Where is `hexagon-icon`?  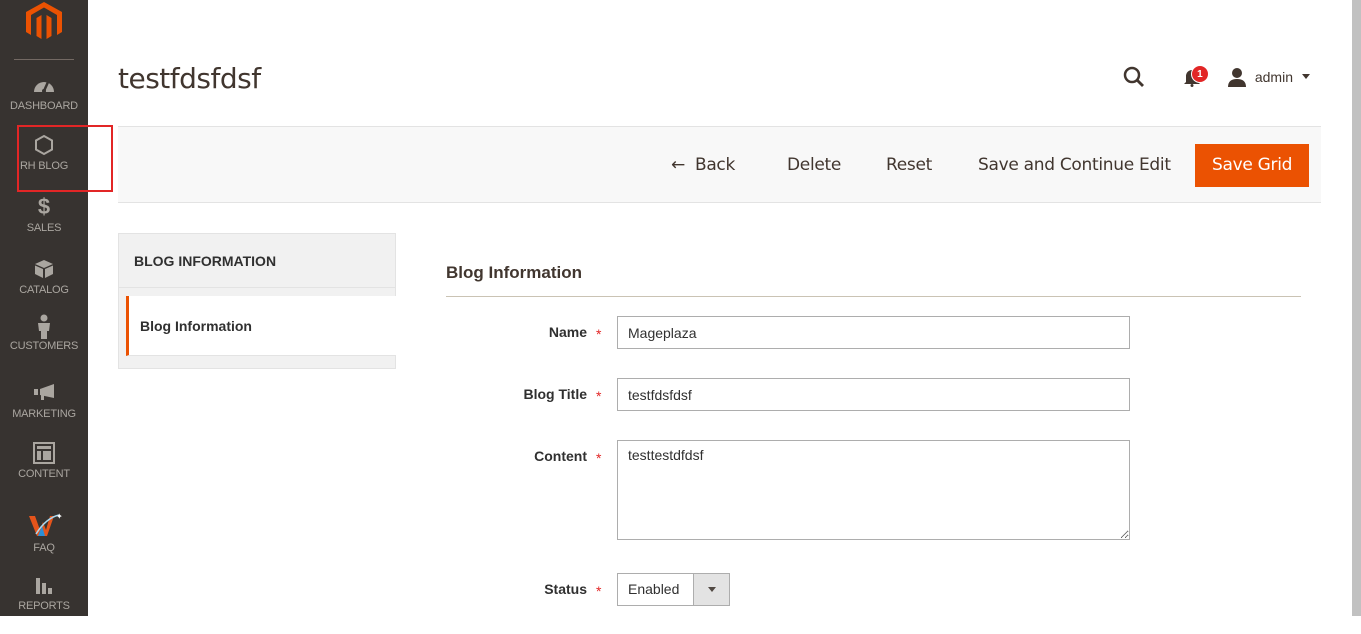 hexagon-icon is located at coordinates (44, 146).